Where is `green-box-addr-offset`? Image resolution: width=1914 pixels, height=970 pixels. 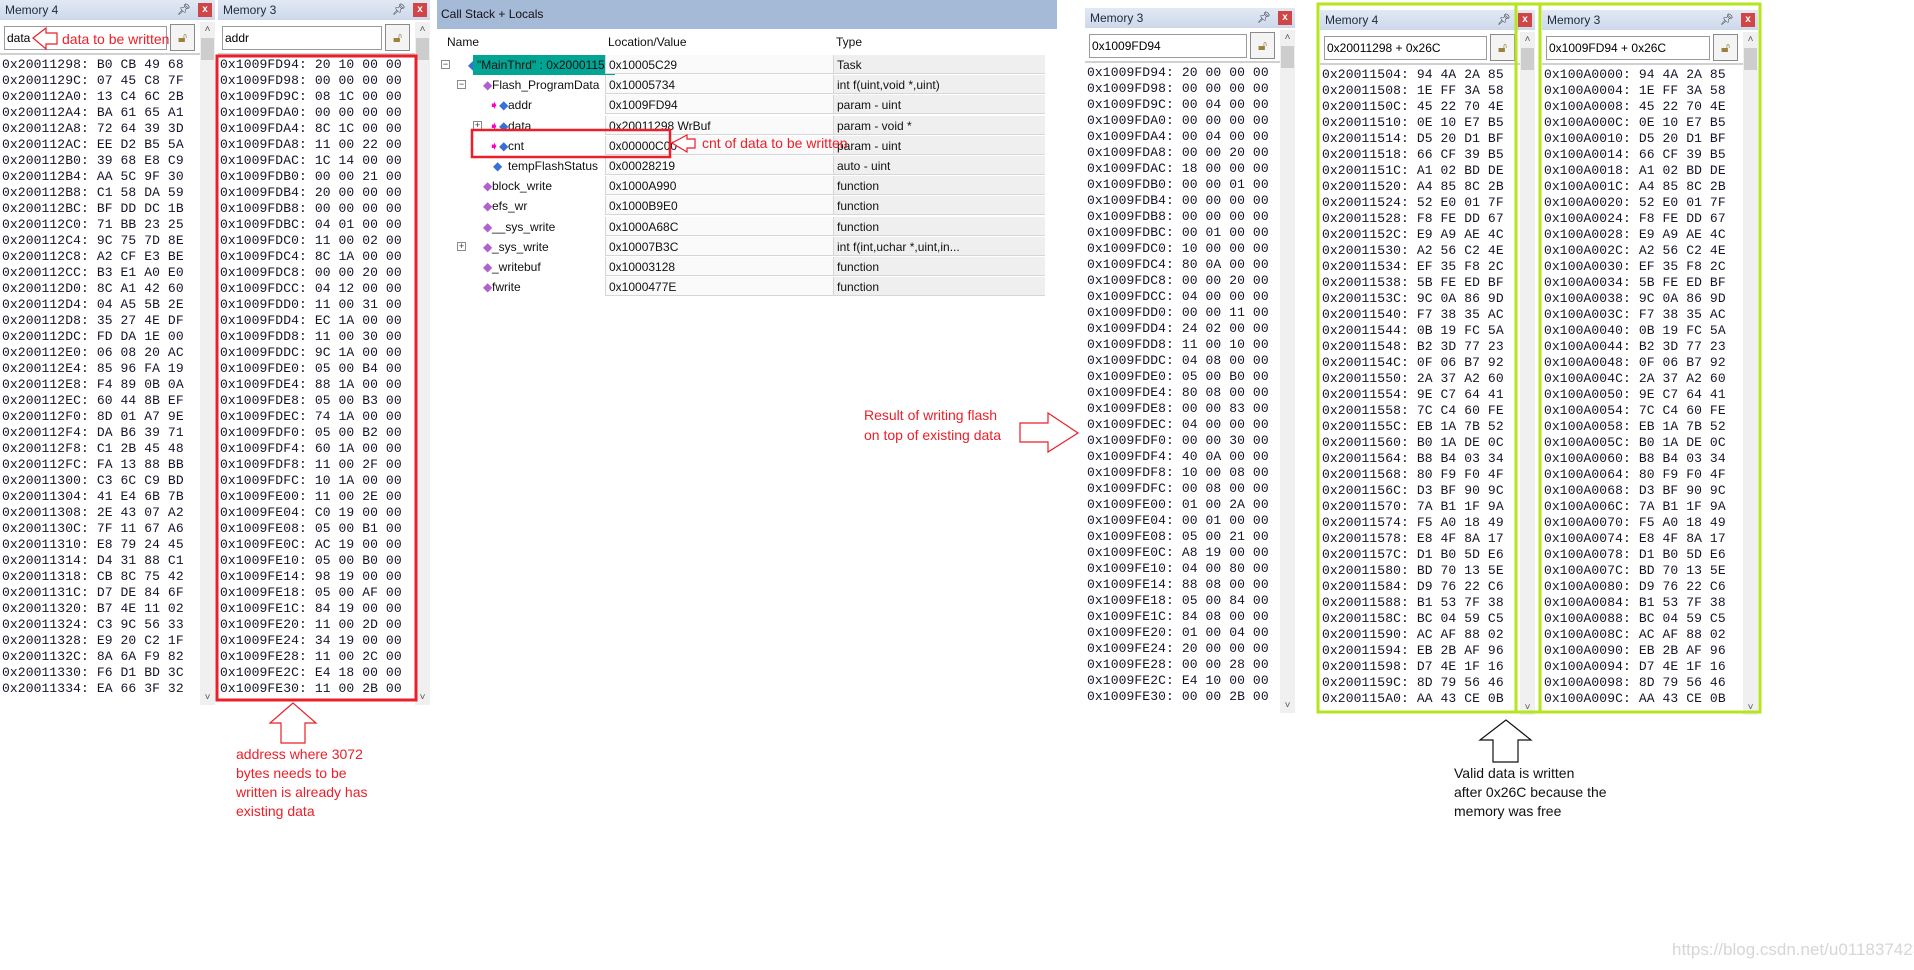
green-box-addr-offset is located at coordinates (1650, 358).